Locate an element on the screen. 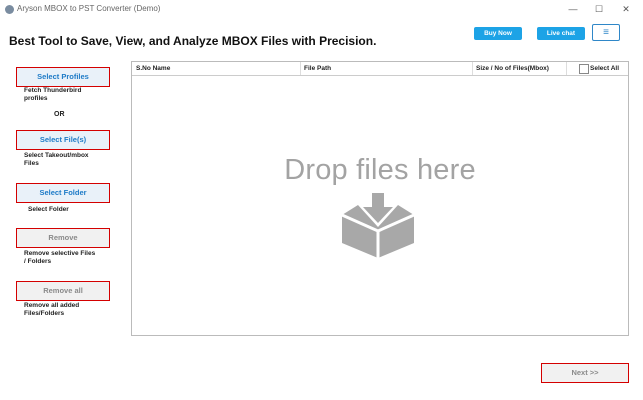  select-files-description: Select Takeout/mbox Files is located at coordinates (56, 160).